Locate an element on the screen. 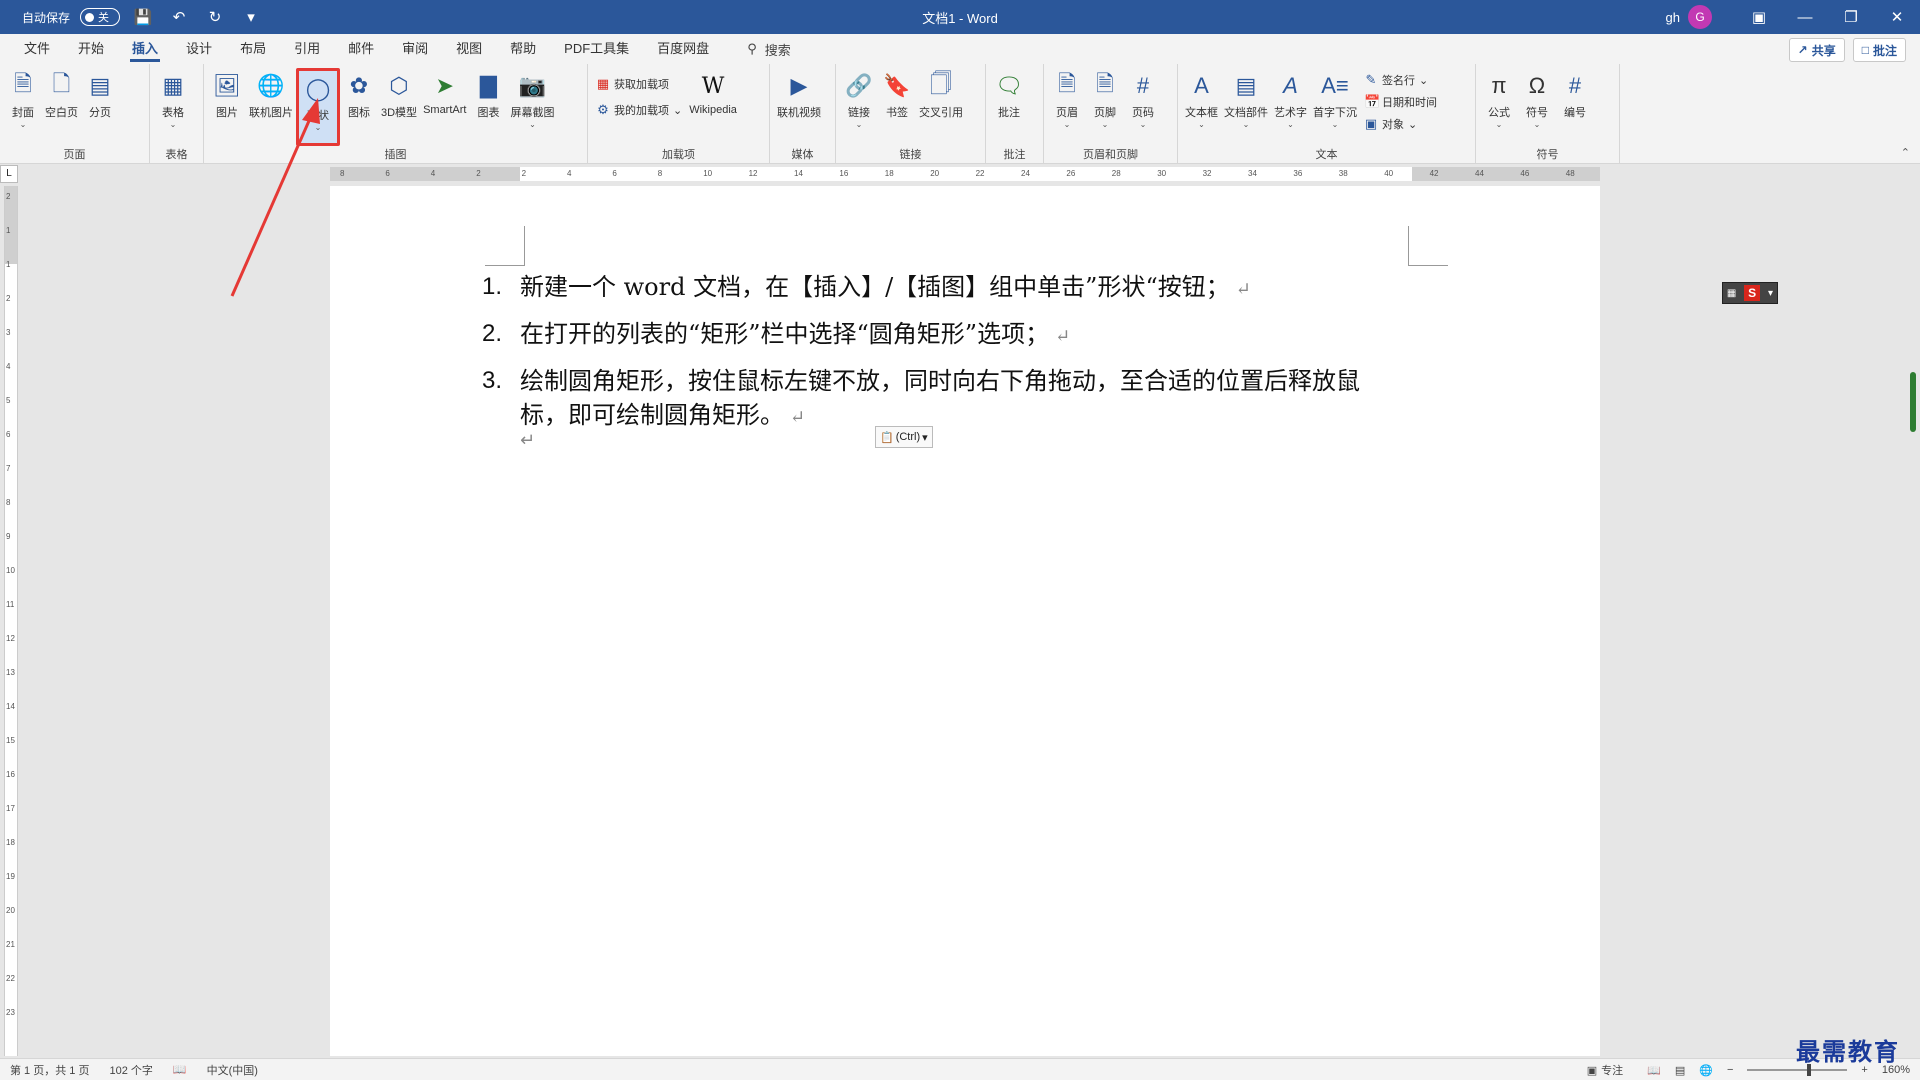  new-comment-label: 批注 is located at coordinates (1009, 113).